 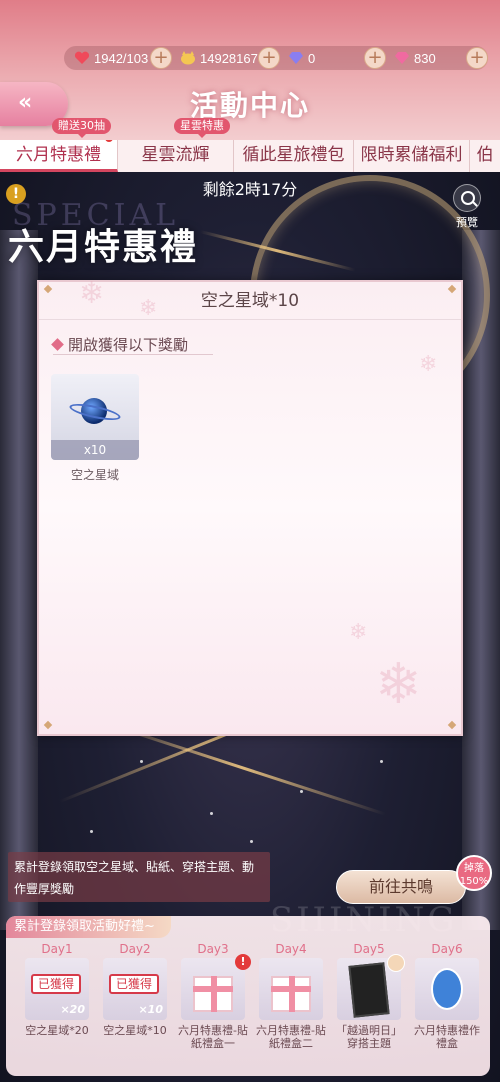 What do you see at coordinates (243, 962) in the screenshot?
I see `claimable-alert-icon: !` at bounding box center [243, 962].